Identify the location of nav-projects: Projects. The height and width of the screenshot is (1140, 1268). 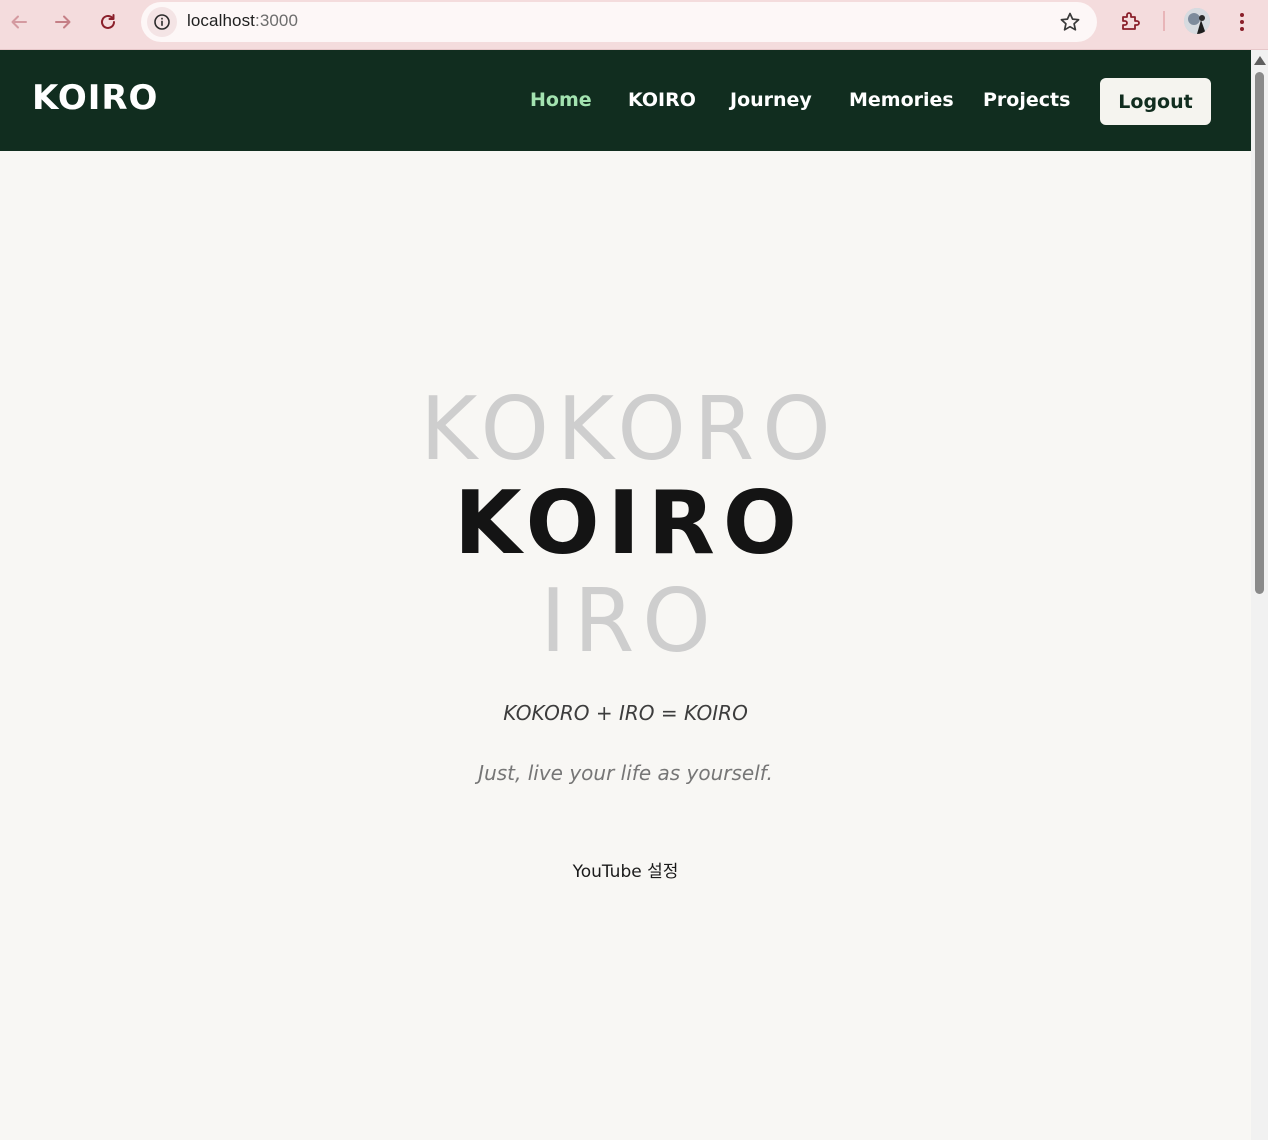
(1026, 100).